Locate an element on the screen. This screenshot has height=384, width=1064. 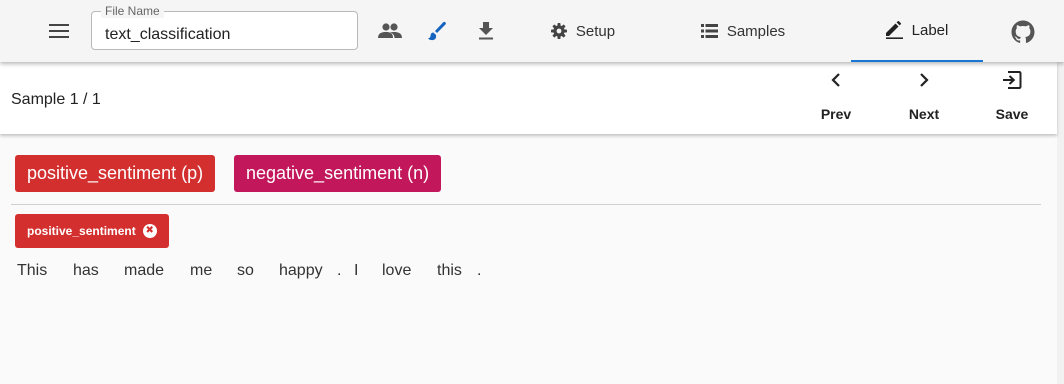
people-icon is located at coordinates (390, 30).